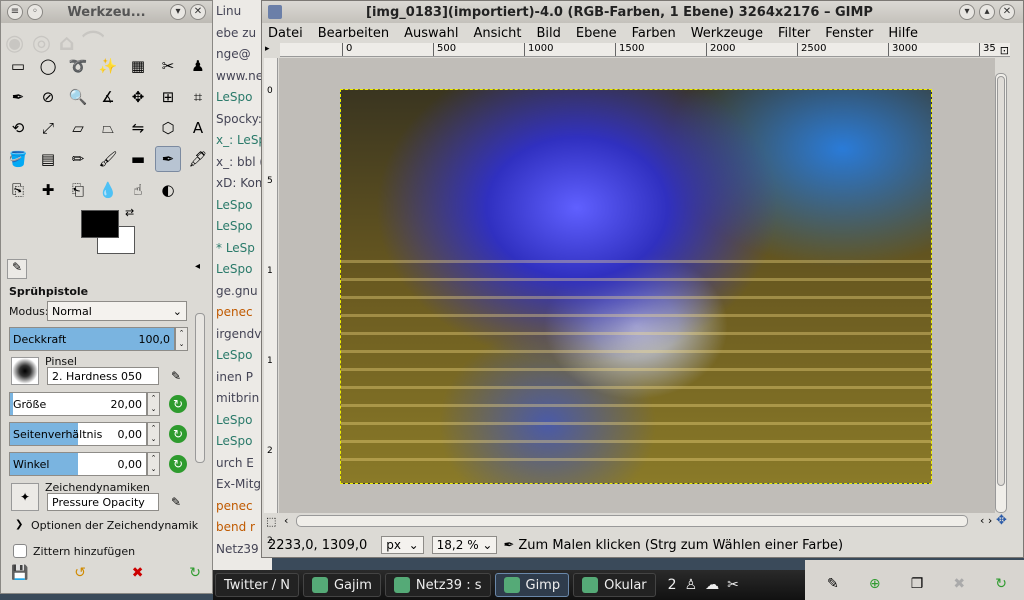 Image resolution: width=1024 pixels, height=600 pixels. What do you see at coordinates (78, 159) in the screenshot?
I see `pencil-icon: ✏` at bounding box center [78, 159].